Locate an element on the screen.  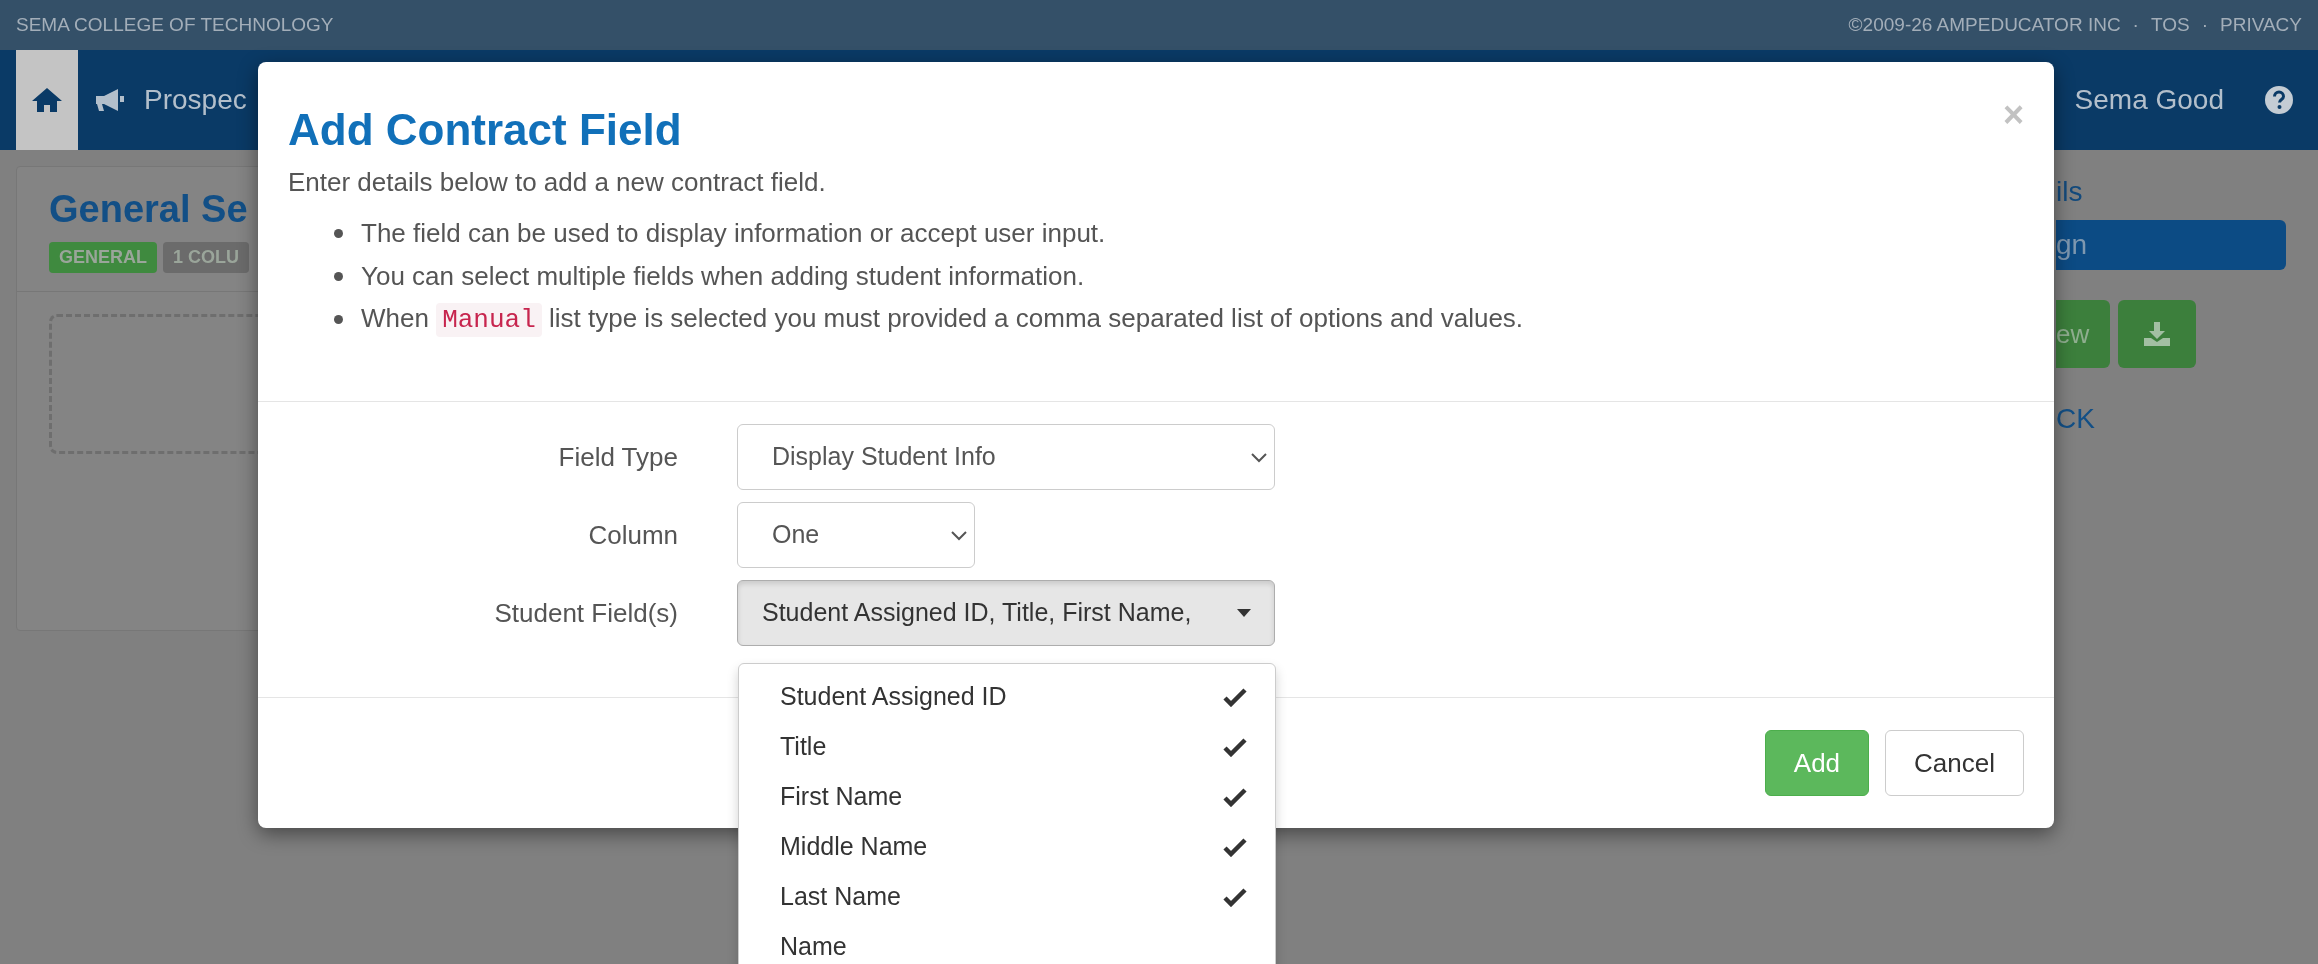
home-tab is located at coordinates (47, 100).